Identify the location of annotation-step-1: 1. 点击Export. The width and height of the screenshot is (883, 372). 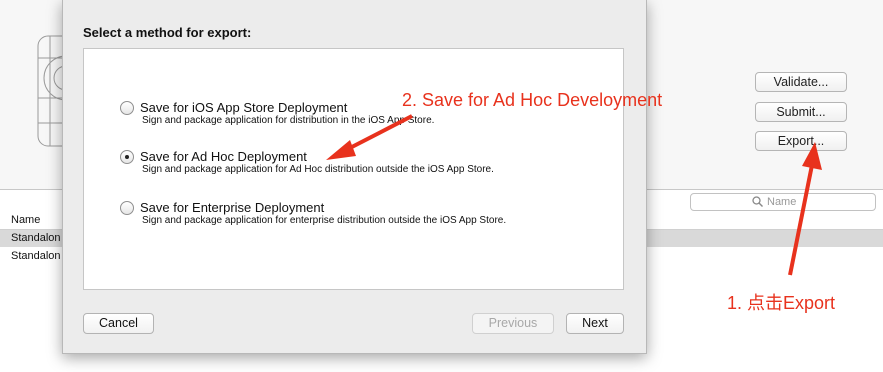
(781, 303).